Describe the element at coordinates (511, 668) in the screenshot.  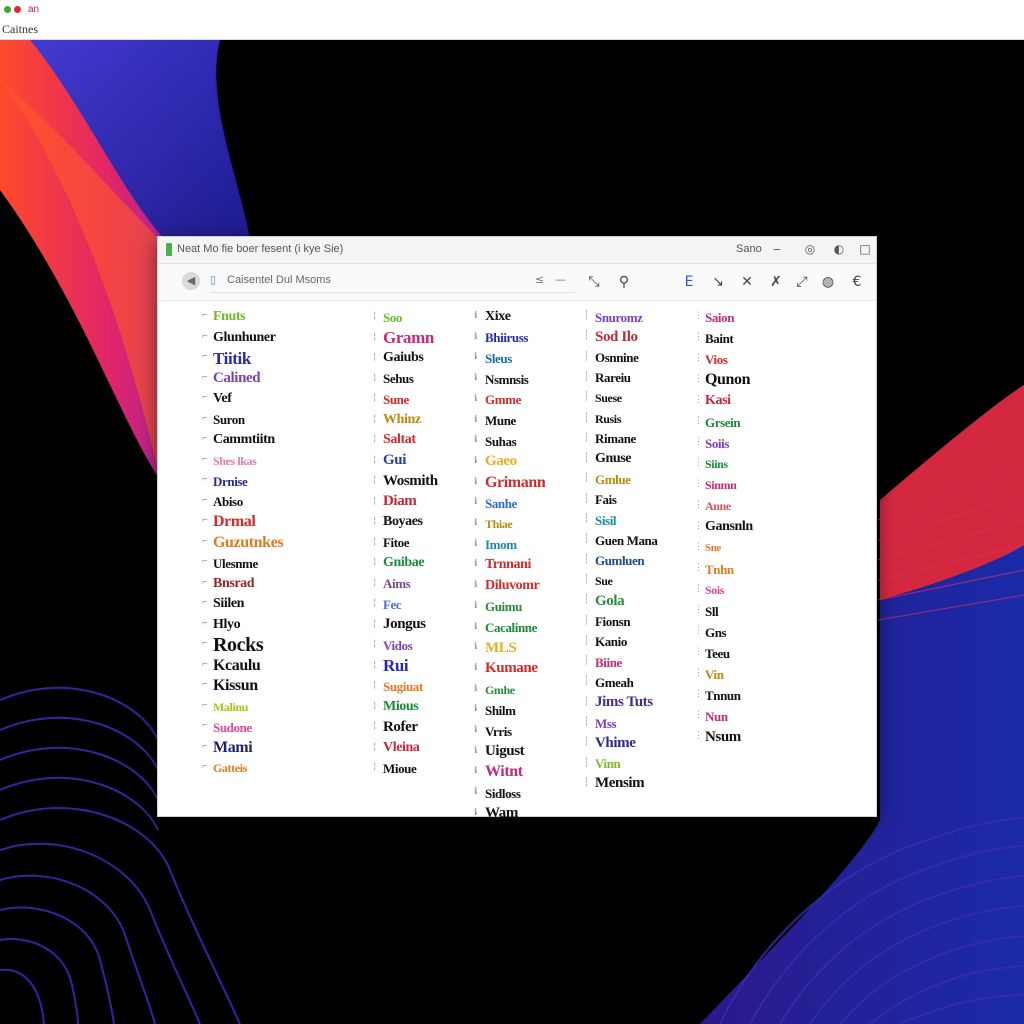
I see `item-label: Kumane` at that location.